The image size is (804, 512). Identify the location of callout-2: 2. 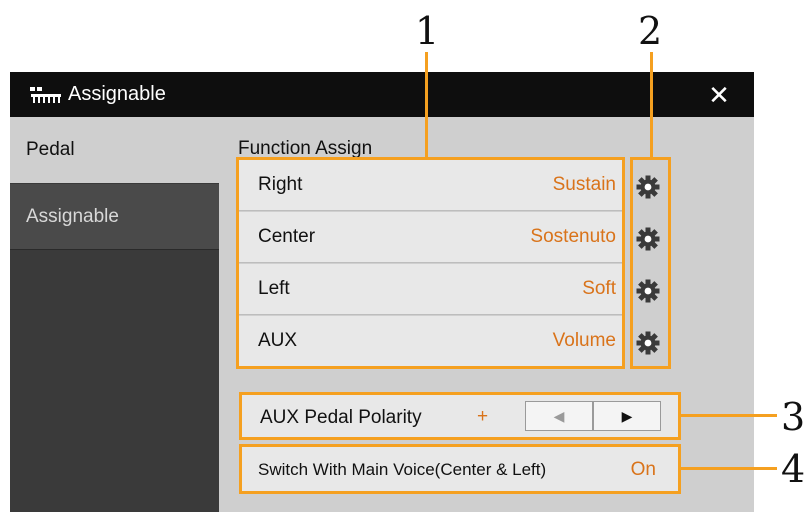
(650, 31).